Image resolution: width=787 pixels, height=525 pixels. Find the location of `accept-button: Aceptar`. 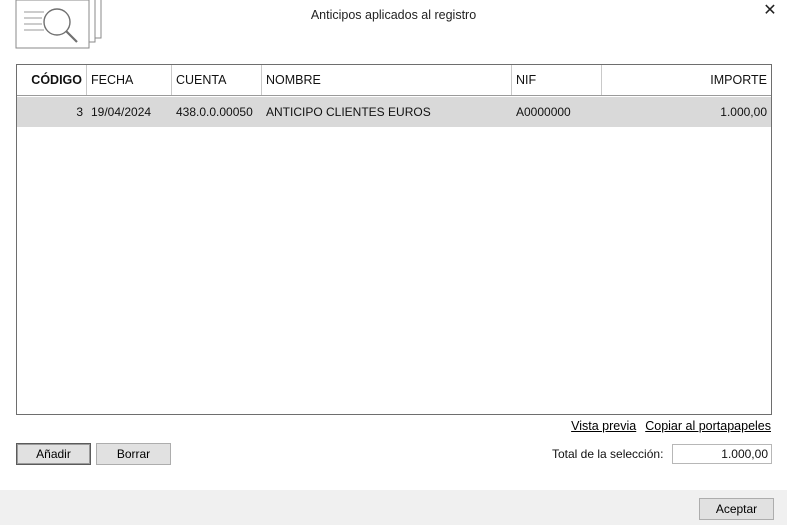

accept-button: Aceptar is located at coordinates (736, 509).